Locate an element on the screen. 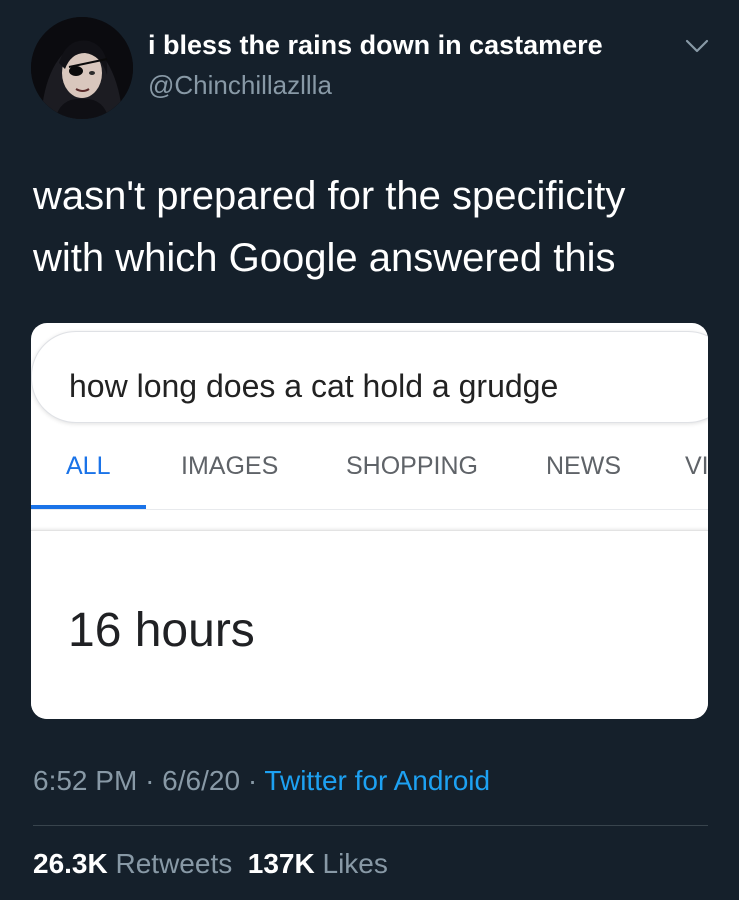  tab-images: IMAGES is located at coordinates (230, 466).